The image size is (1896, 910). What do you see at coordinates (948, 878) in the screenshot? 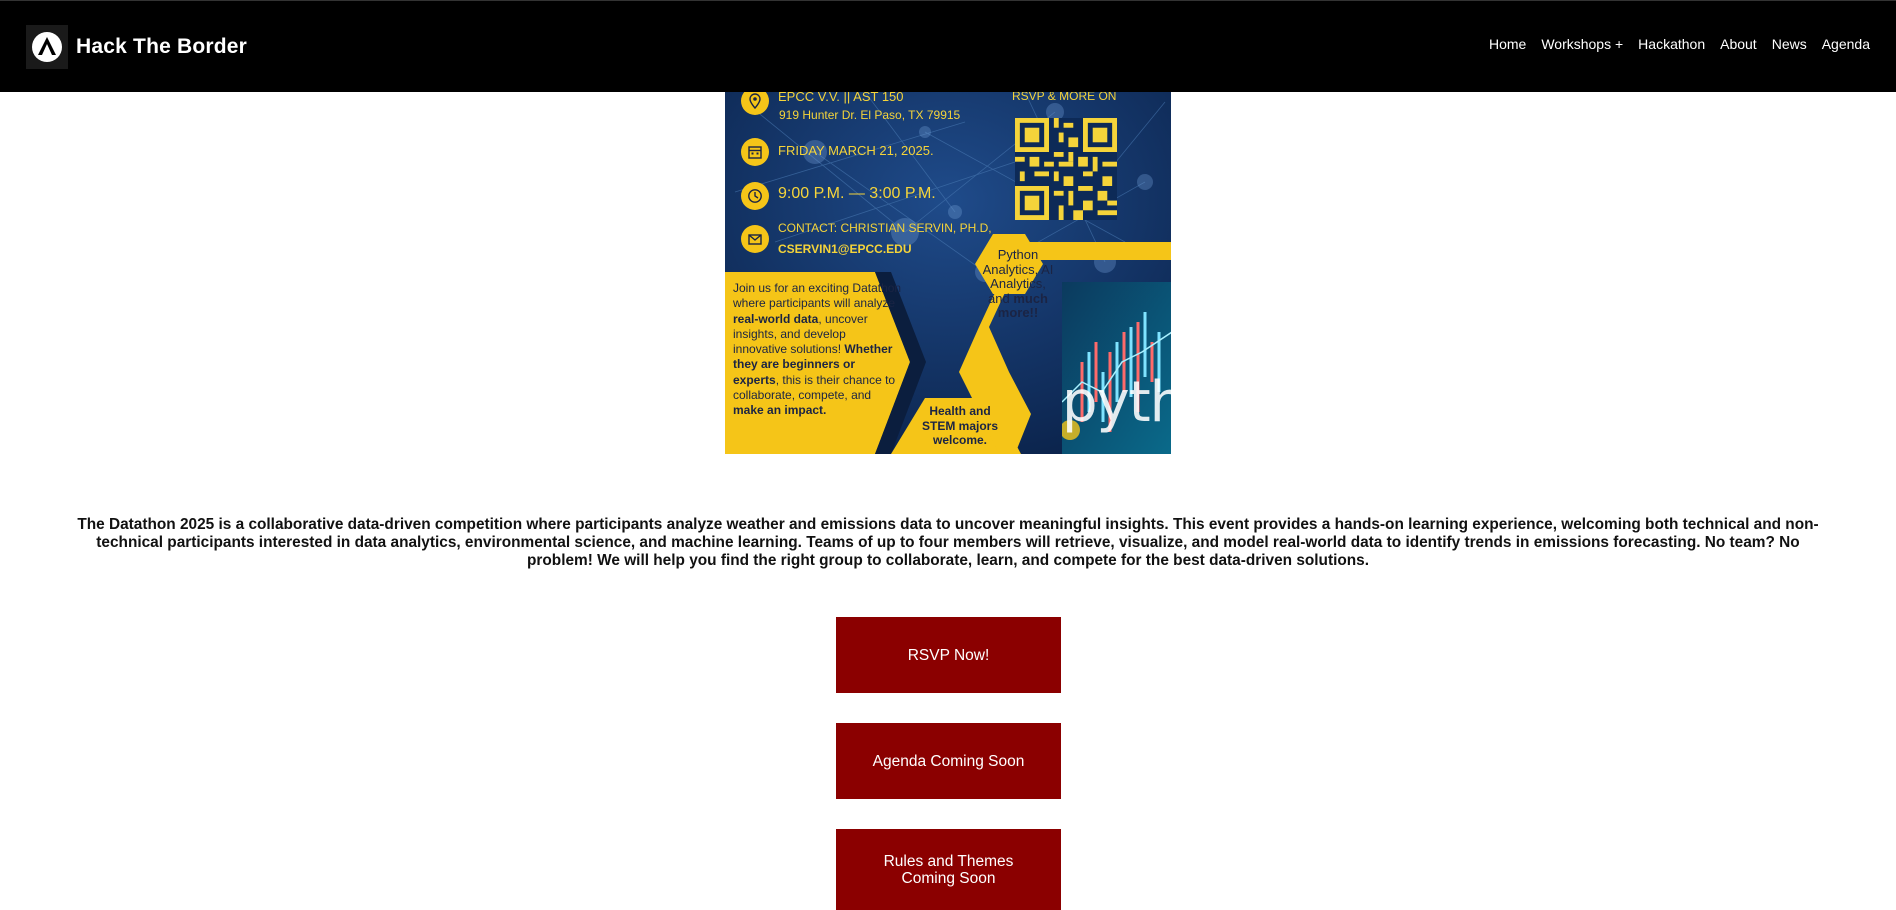
I see `rules-line2: Coming Soon` at bounding box center [948, 878].